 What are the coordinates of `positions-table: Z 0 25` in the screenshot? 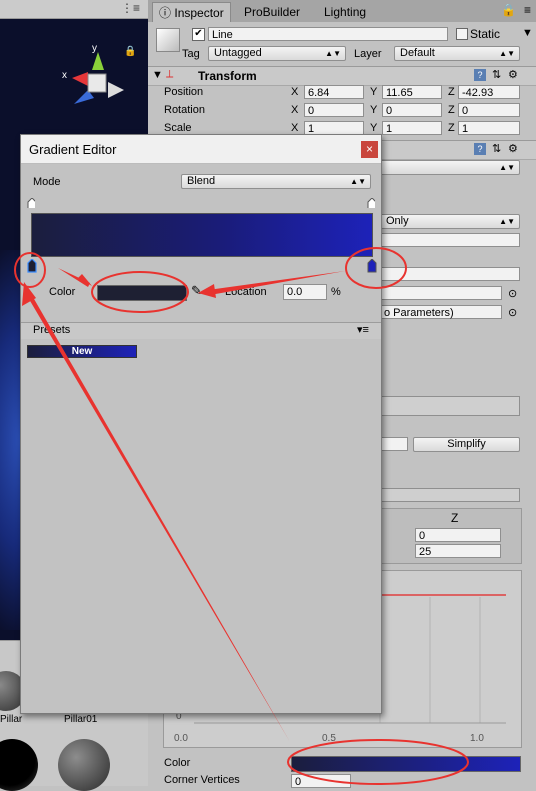 It's located at (451, 536).